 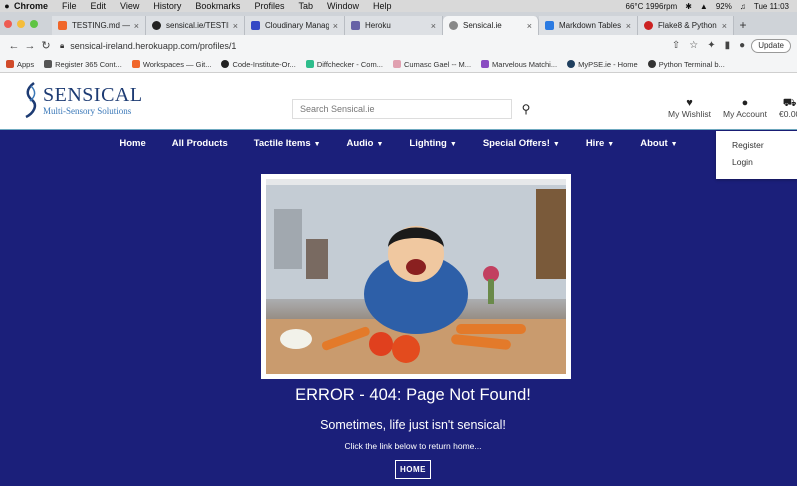 What do you see at coordinates (789, 103) in the screenshot?
I see `basket-icon: ⛟` at bounding box center [789, 103].